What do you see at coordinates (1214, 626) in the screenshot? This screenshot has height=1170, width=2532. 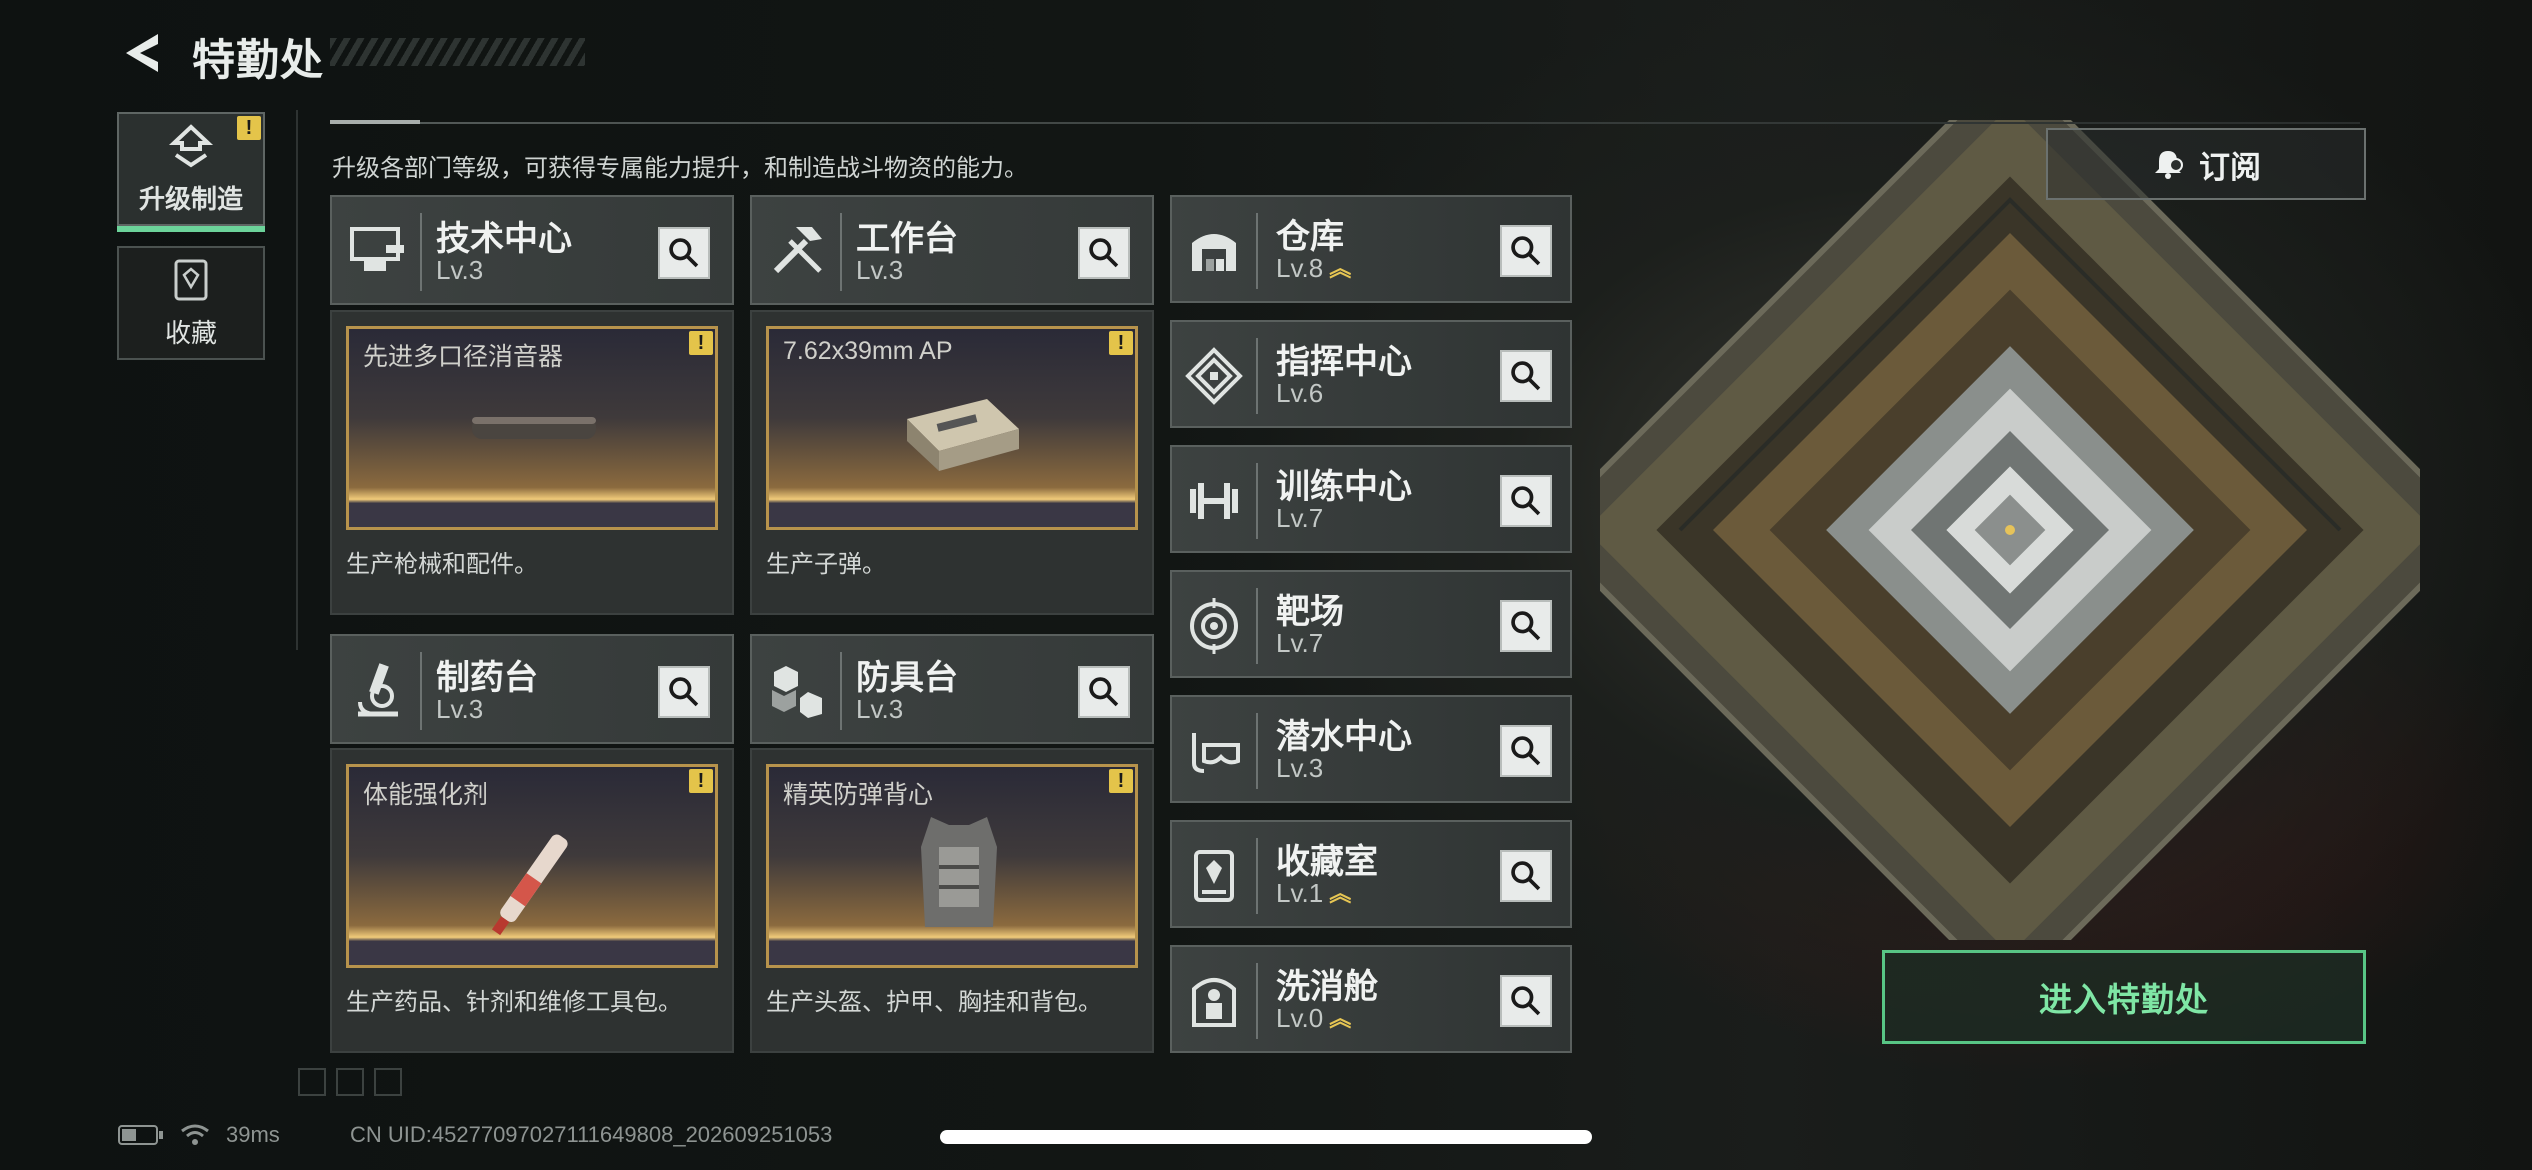 I see `shooting-range-icon` at bounding box center [1214, 626].